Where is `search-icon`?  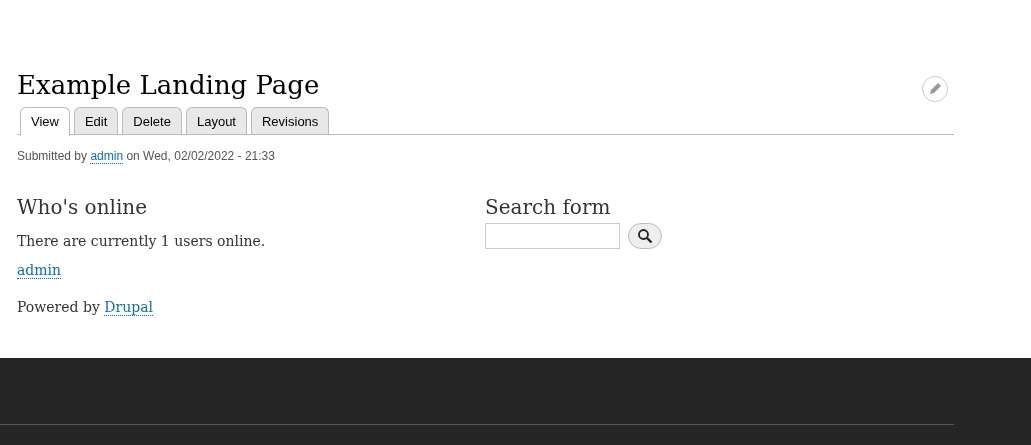
search-icon is located at coordinates (645, 236).